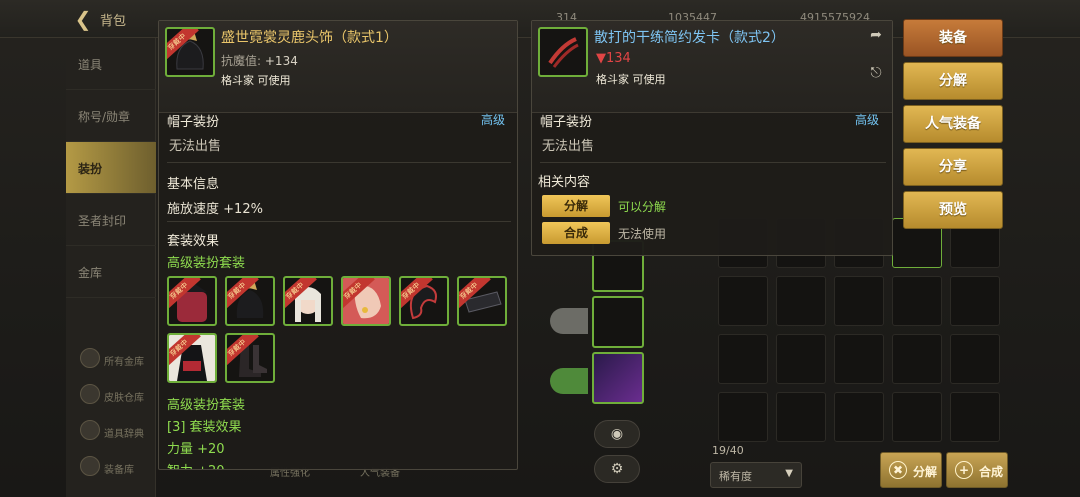 The height and width of the screenshot is (497, 1080). I want to click on equipment-library-icon, so click(90, 466).